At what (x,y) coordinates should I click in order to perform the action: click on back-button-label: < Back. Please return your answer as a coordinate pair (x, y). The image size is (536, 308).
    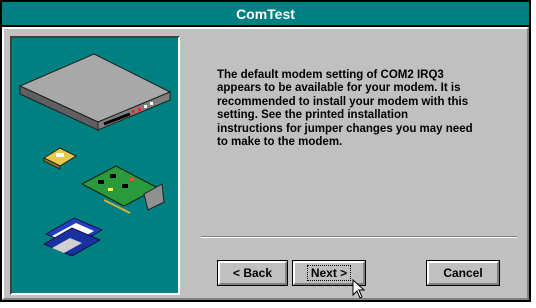
    Looking at the image, I should click on (252, 273).